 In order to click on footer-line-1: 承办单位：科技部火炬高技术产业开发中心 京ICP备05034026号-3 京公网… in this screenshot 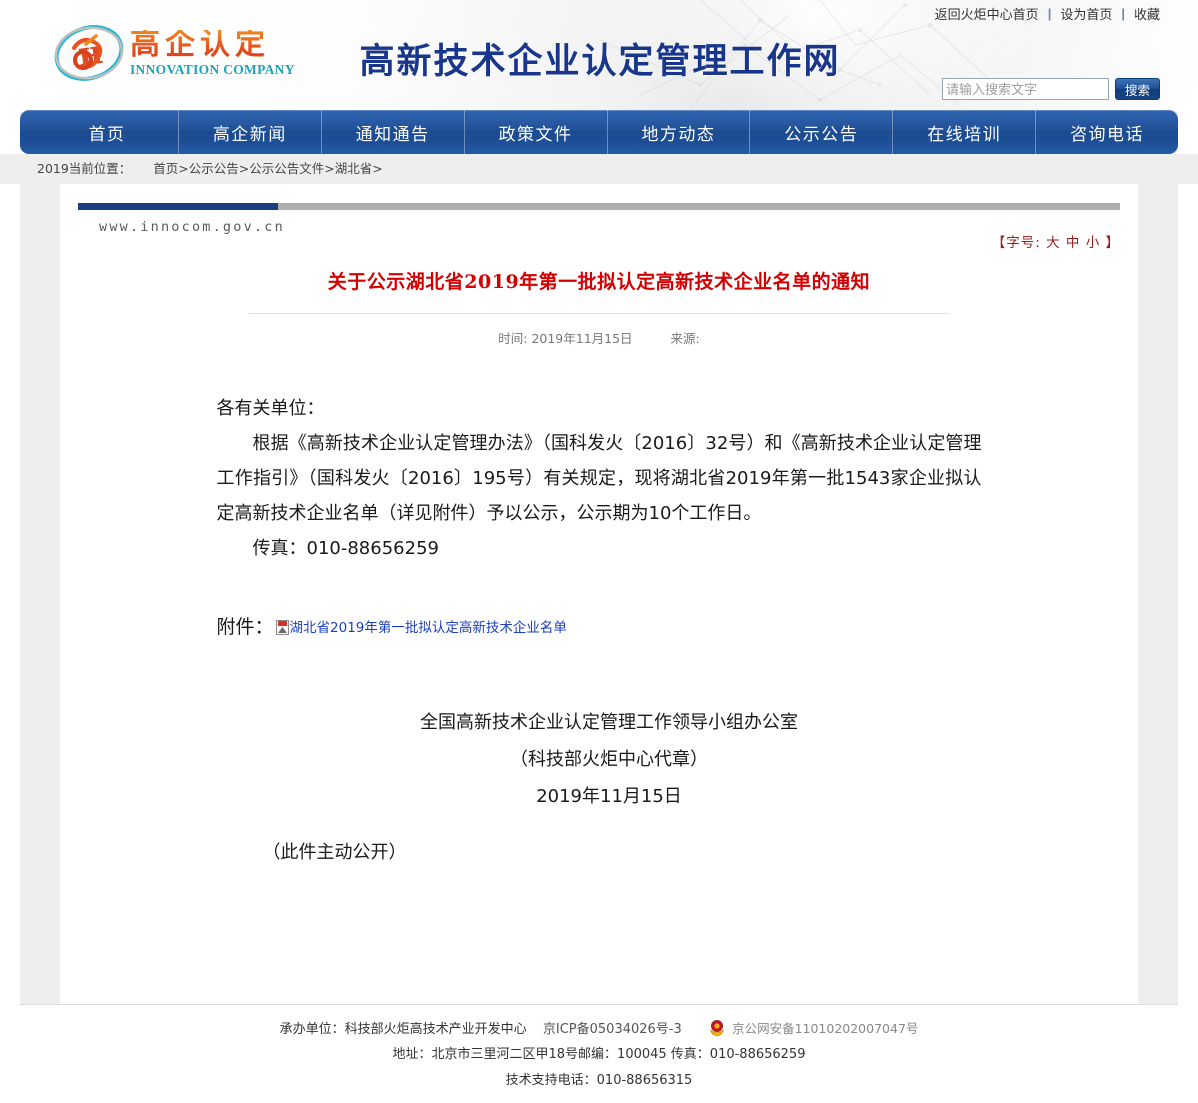, I will do `click(599, 1029)`.